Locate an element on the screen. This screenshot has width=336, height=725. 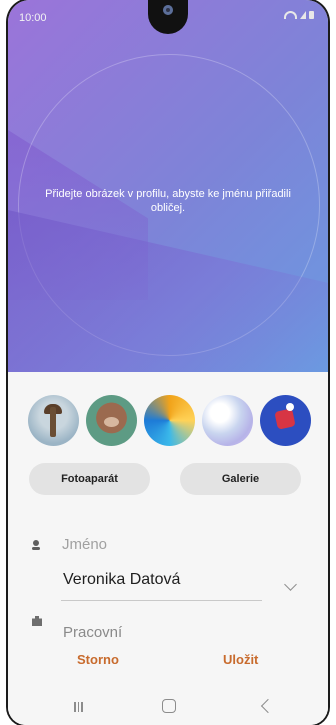
monkey-avatar is located at coordinates (111, 420).